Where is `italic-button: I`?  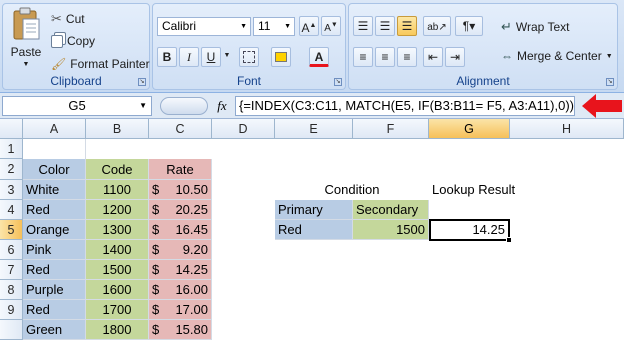
italic-button: I is located at coordinates (189, 57).